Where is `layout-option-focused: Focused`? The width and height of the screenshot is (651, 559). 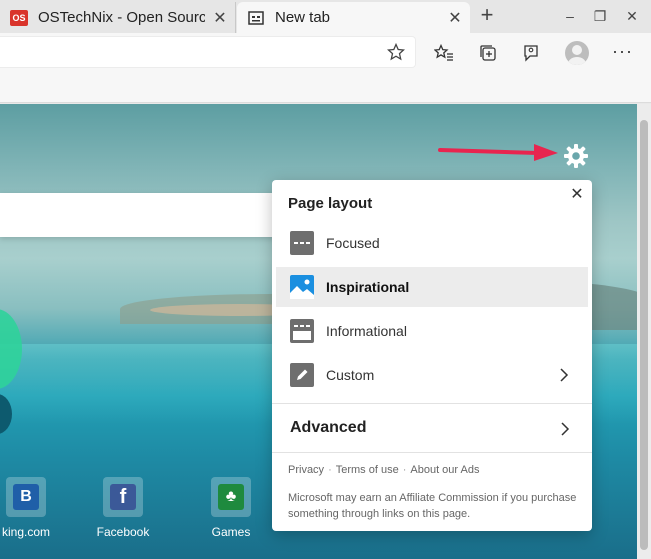 layout-option-focused: Focused is located at coordinates (432, 243).